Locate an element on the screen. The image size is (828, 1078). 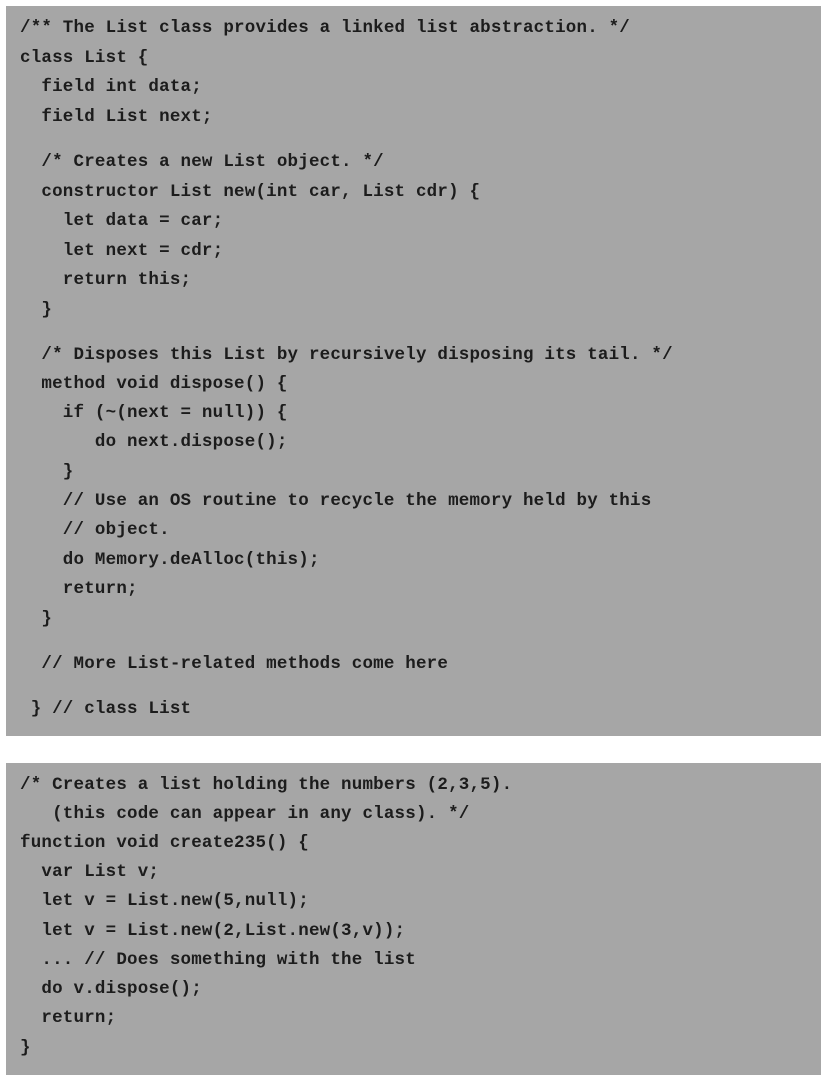
code-line: let v = List.new(2,List.new(3,v)); is located at coordinates (213, 931).